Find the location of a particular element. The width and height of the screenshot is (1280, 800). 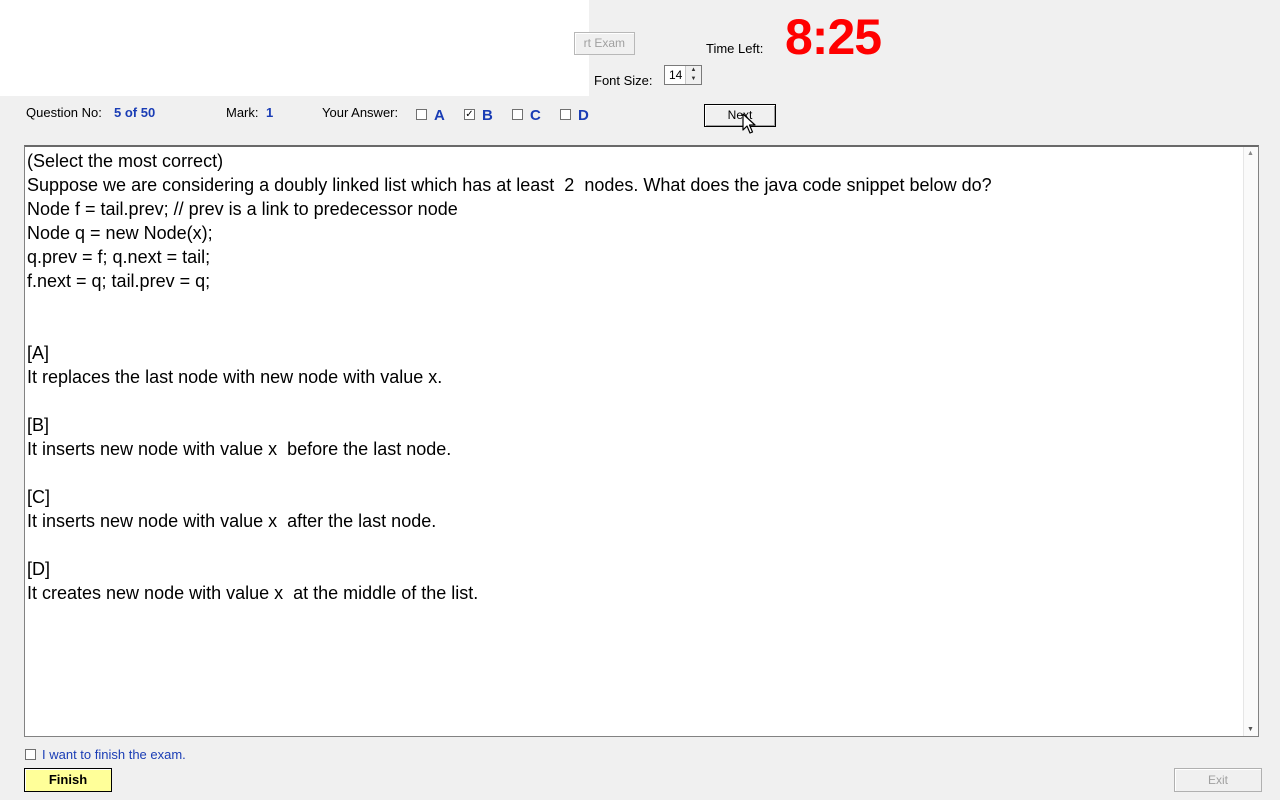

font-size-label: Font Size: is located at coordinates (623, 80).